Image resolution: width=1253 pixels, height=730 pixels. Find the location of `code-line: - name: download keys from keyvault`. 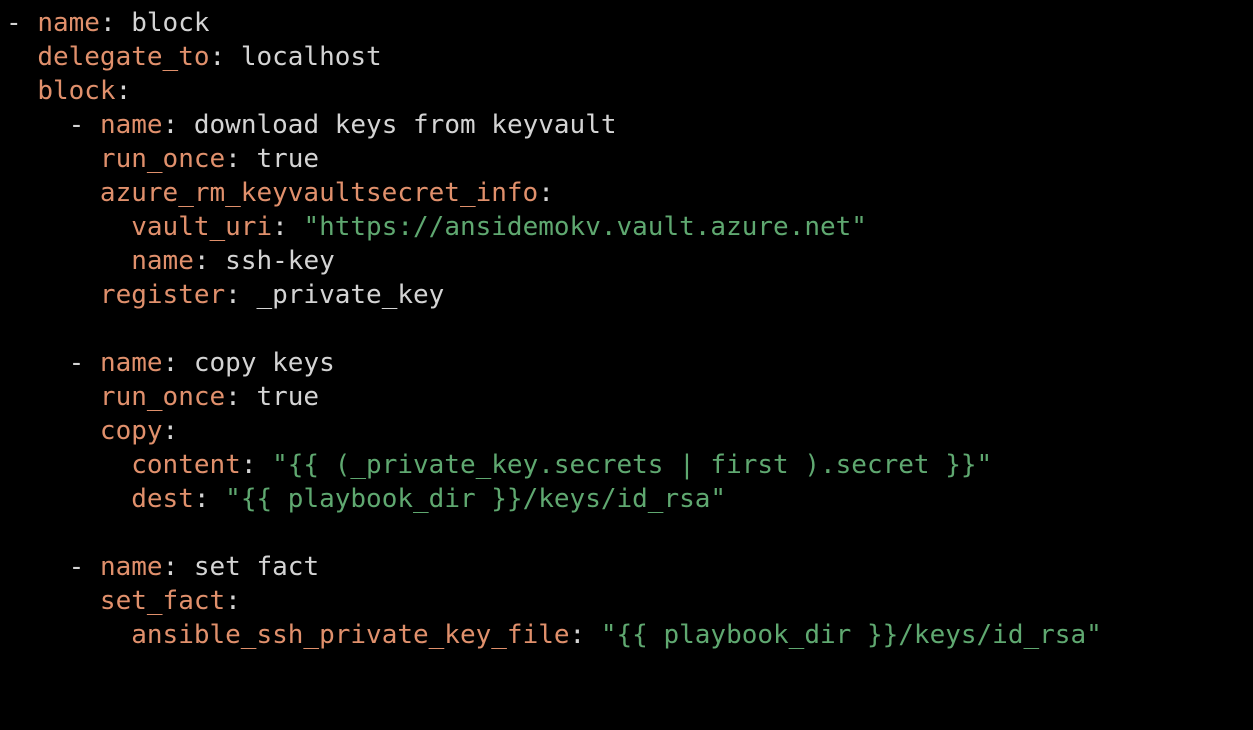

code-line: - name: download keys from keyvault is located at coordinates (629, 125).